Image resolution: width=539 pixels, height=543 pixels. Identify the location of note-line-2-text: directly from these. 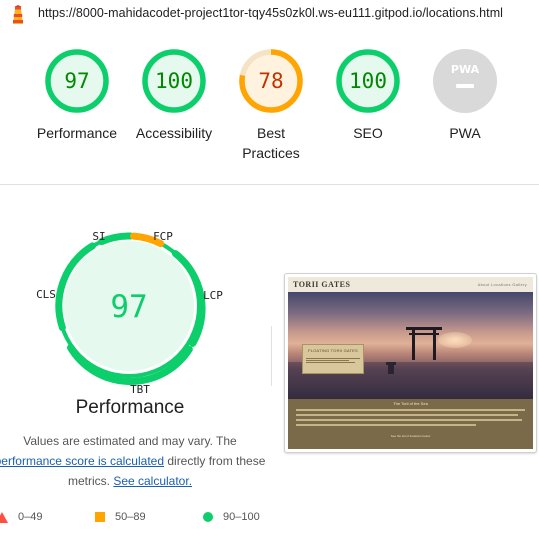
(215, 461).